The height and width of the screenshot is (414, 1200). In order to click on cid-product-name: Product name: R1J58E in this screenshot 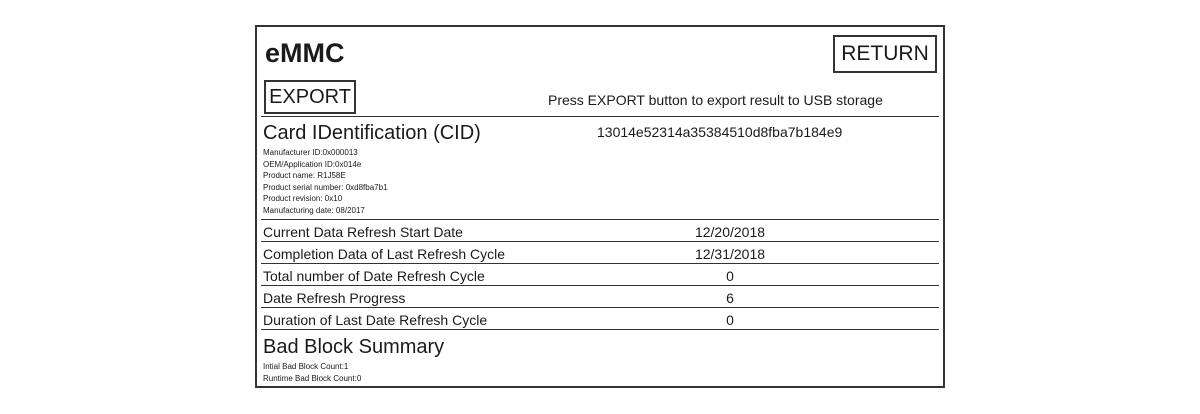, I will do `click(304, 176)`.